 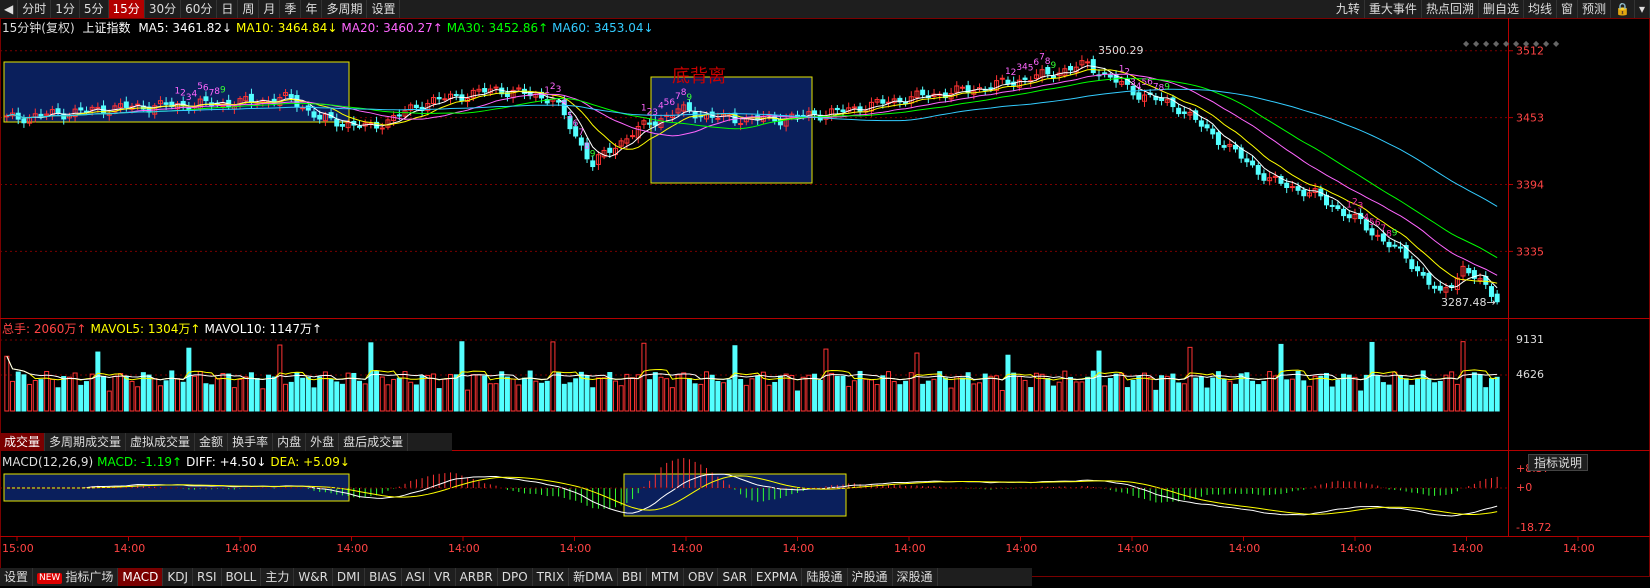 I want to click on volume-tab-1: 多周期成交量, so click(x=86, y=442).